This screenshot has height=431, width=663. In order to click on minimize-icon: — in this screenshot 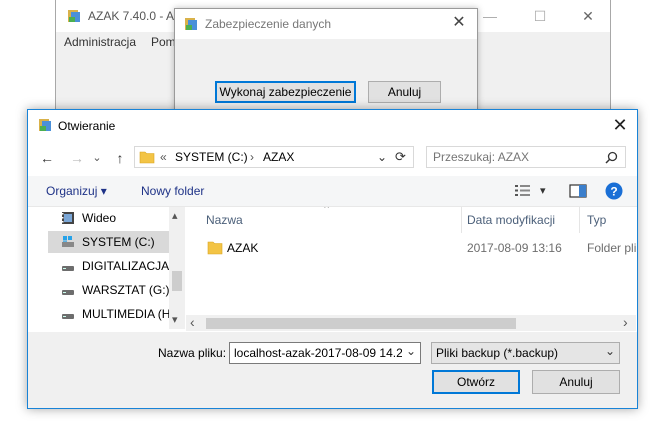, I will do `click(490, 16)`.